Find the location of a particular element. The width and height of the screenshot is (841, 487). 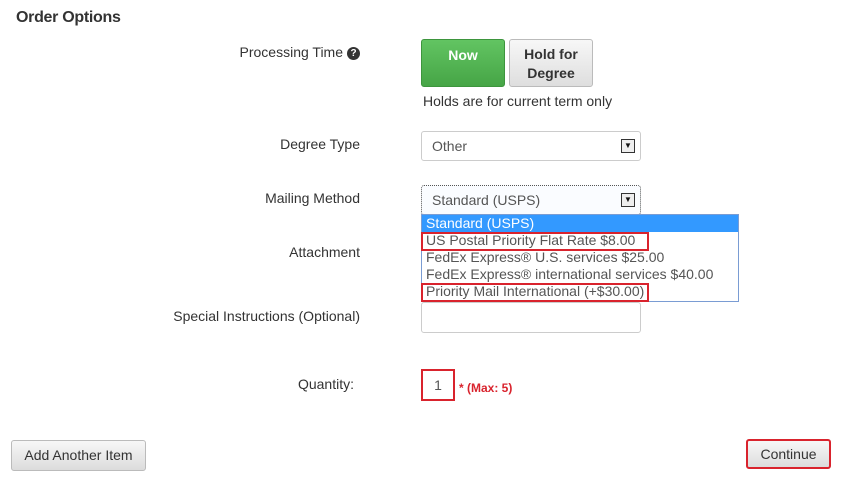

add-another-item-button: Add Another Item is located at coordinates (78, 455).